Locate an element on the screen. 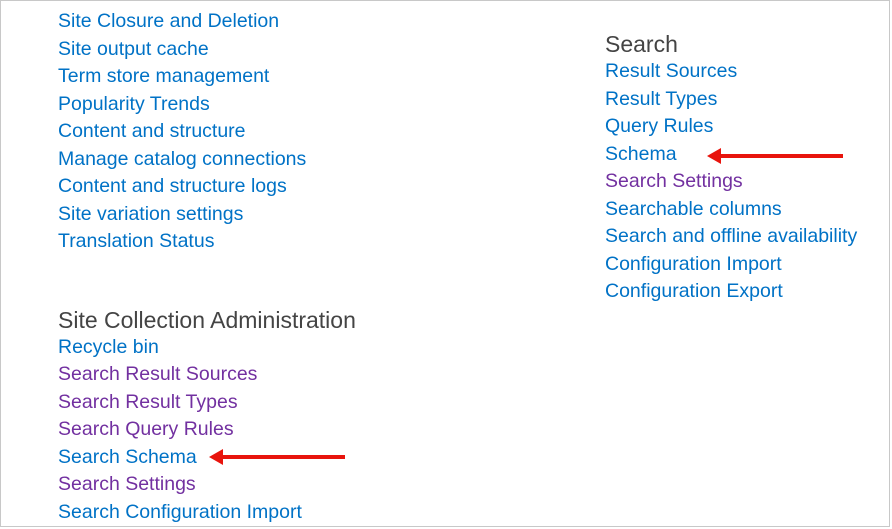  link-search-configuration-import: Search Configuration Import is located at coordinates (268, 513).